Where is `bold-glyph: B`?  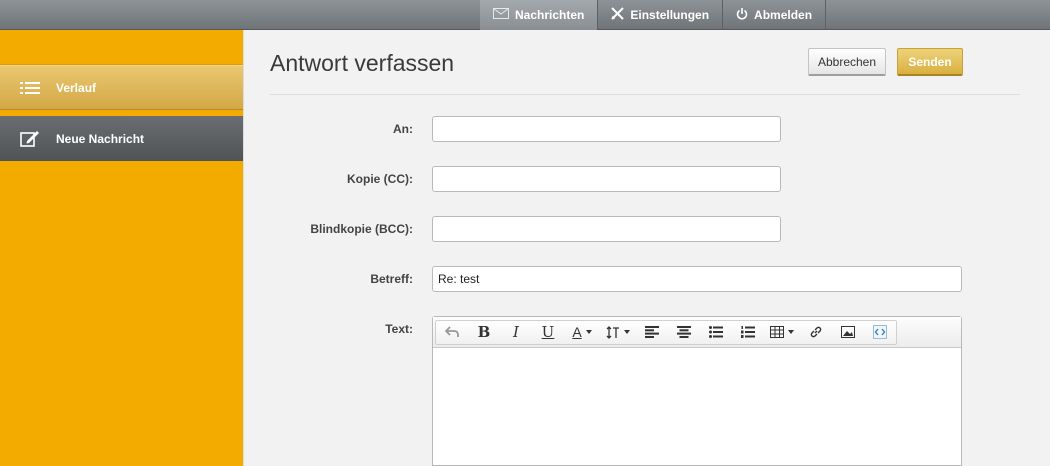 bold-glyph: B is located at coordinates (484, 332).